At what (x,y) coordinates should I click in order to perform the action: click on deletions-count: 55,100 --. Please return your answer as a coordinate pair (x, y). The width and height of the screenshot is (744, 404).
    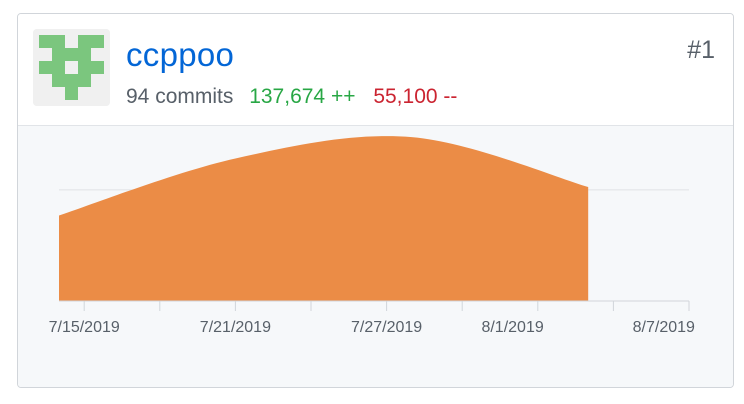
    Looking at the image, I should click on (415, 96).